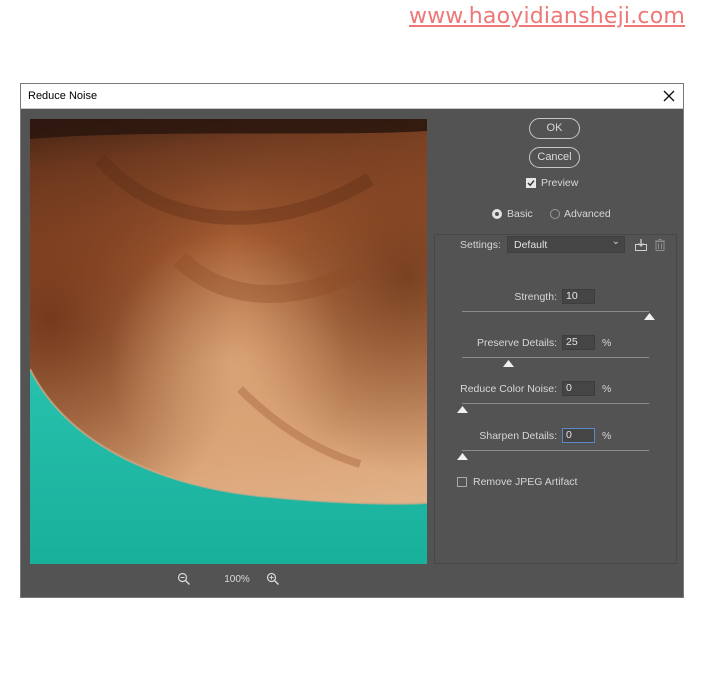 The width and height of the screenshot is (705, 681). What do you see at coordinates (480, 245) in the screenshot?
I see `settings-label: Settings:` at bounding box center [480, 245].